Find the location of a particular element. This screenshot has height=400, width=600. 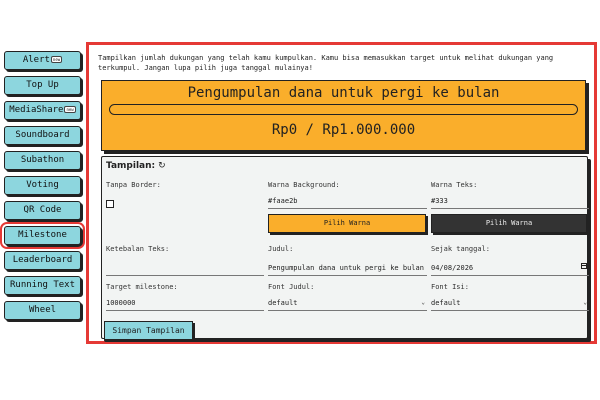

warna-teks-input: #333 is located at coordinates (510, 201).